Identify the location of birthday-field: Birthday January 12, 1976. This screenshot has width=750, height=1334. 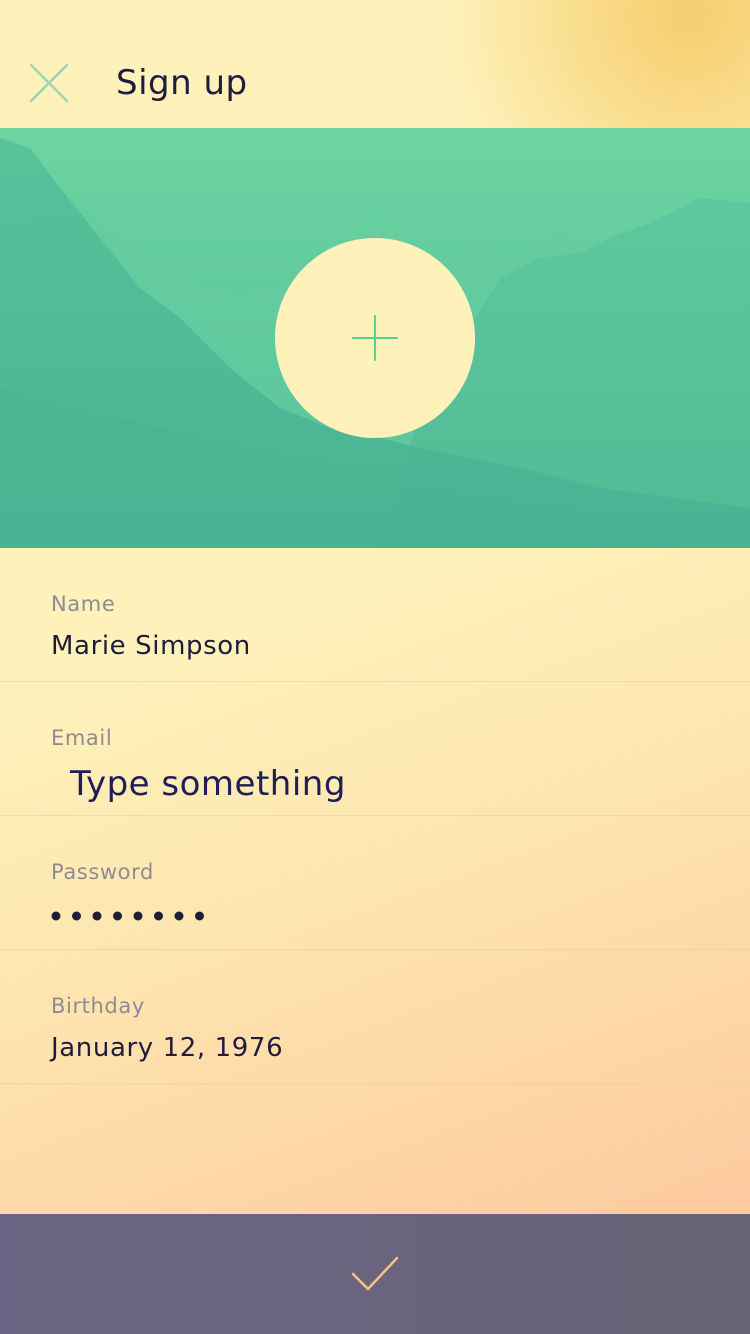
(375, 1017).